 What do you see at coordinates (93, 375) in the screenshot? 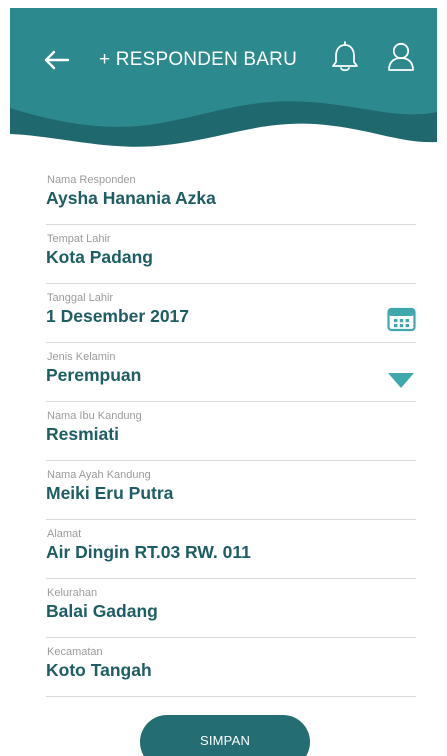
I see `field-value: Perempuan` at bounding box center [93, 375].